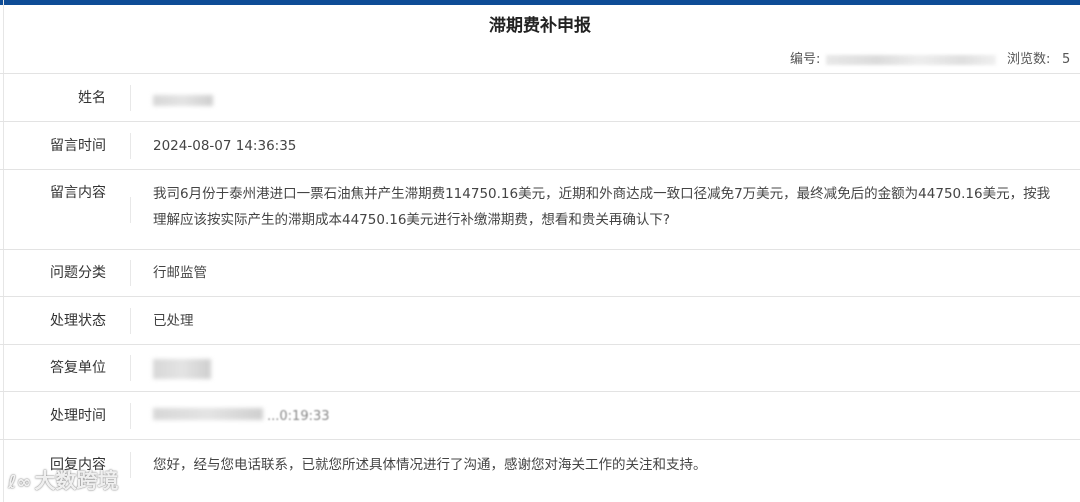  What do you see at coordinates (607, 416) in the screenshot?
I see `field-value-redacted: ...0:19:33` at bounding box center [607, 416].